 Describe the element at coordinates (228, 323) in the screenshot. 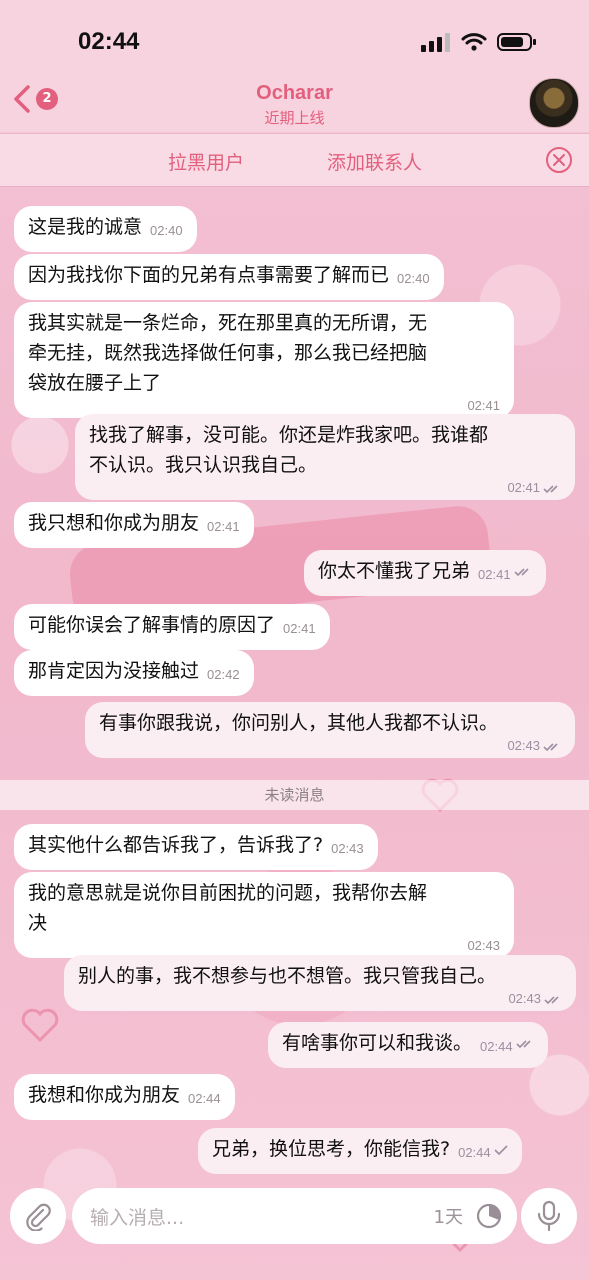

I see `message-text-line: 我其实就是一条烂命，死在那里真的无所谓，无` at that location.